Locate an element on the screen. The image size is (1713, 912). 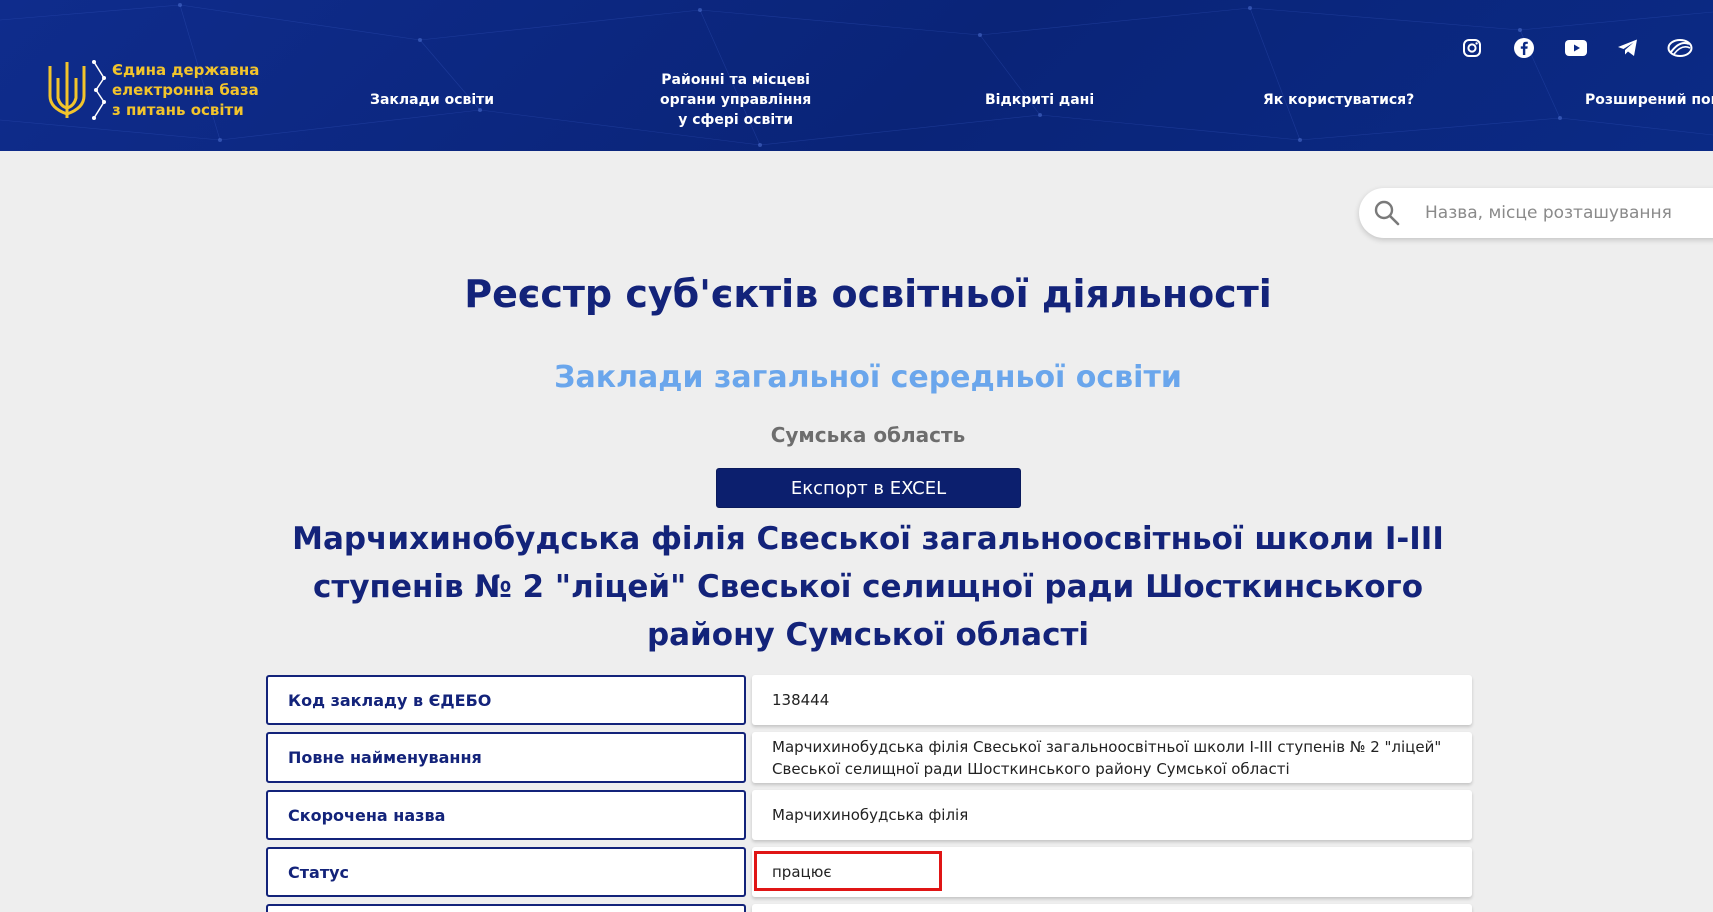
logo-line-3: з питань освіти is located at coordinates (178, 110).